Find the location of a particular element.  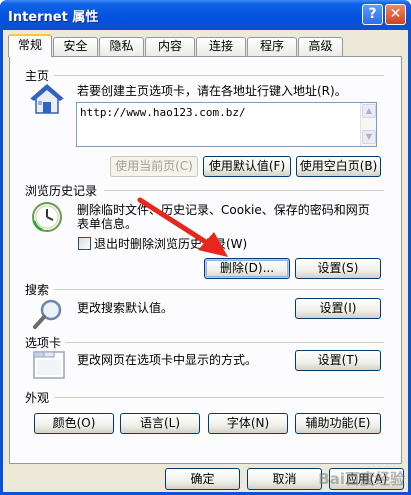

appearance-section-divider is located at coordinates (219, 397).